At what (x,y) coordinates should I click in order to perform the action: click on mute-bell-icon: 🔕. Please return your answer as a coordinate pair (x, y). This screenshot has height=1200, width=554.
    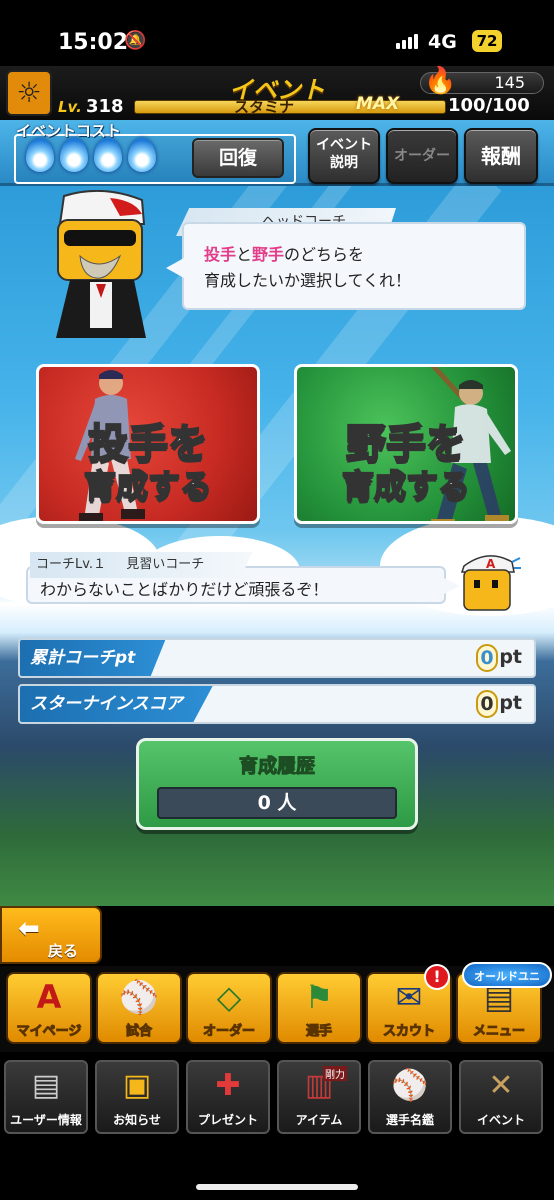
    Looking at the image, I should click on (135, 40).